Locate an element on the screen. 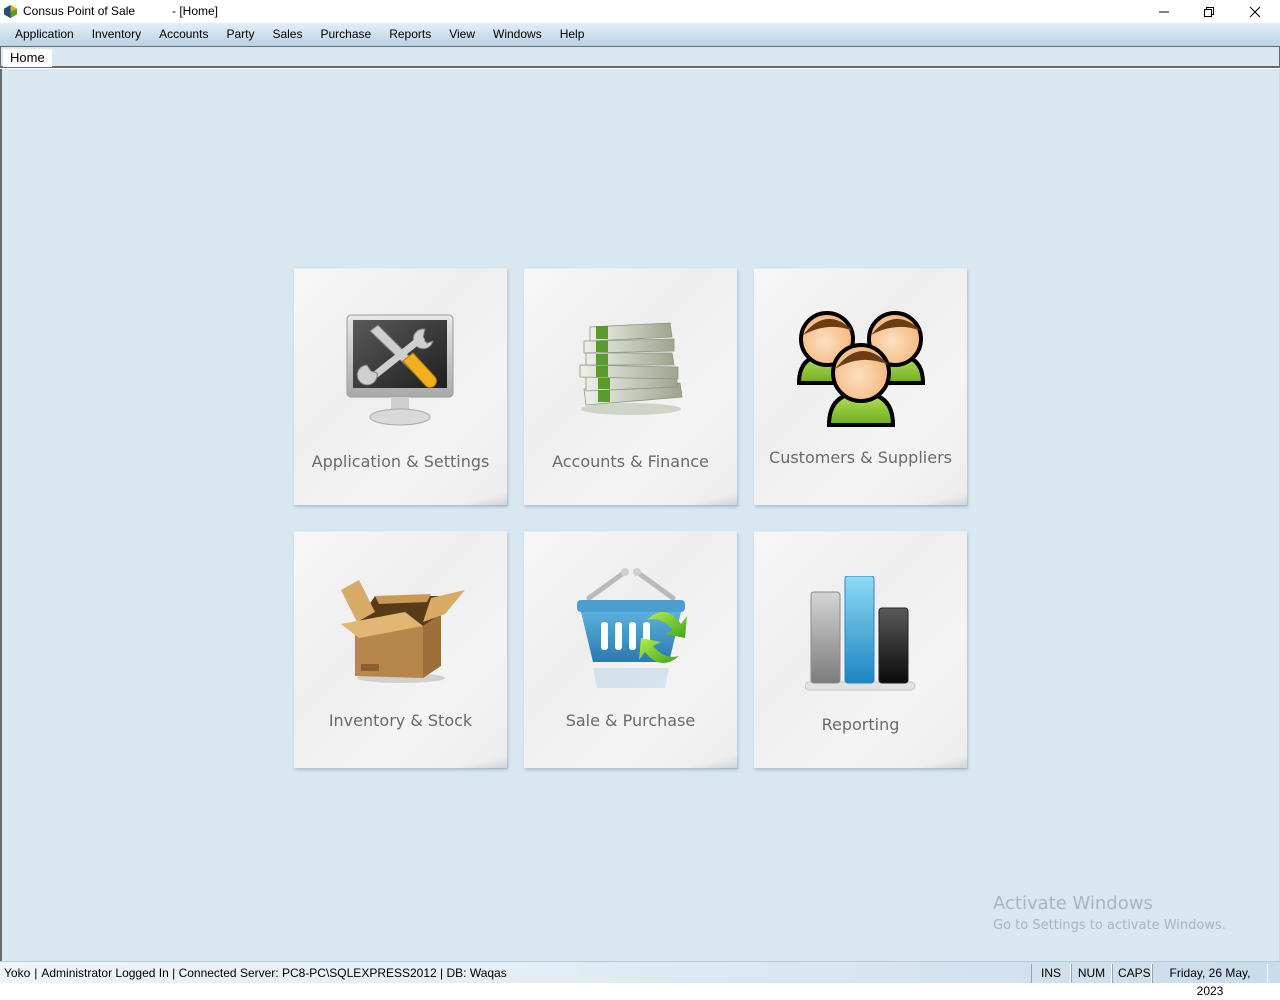  restore-button is located at coordinates (1209, 11).